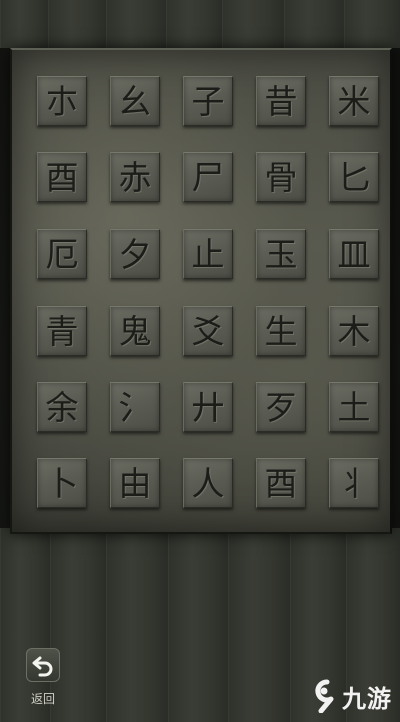 The image size is (400, 722). I want to click on character-tile: 米, so click(354, 101).